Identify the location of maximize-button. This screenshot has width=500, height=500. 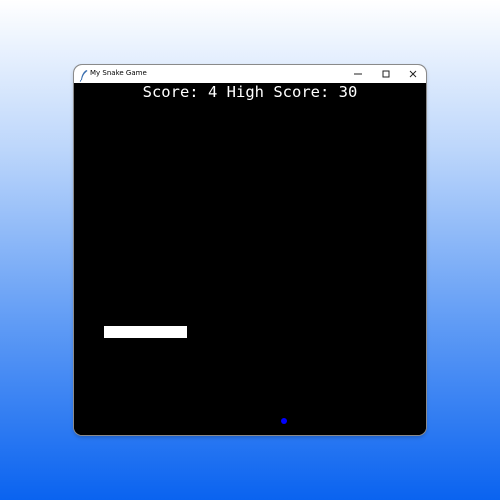
(386, 74).